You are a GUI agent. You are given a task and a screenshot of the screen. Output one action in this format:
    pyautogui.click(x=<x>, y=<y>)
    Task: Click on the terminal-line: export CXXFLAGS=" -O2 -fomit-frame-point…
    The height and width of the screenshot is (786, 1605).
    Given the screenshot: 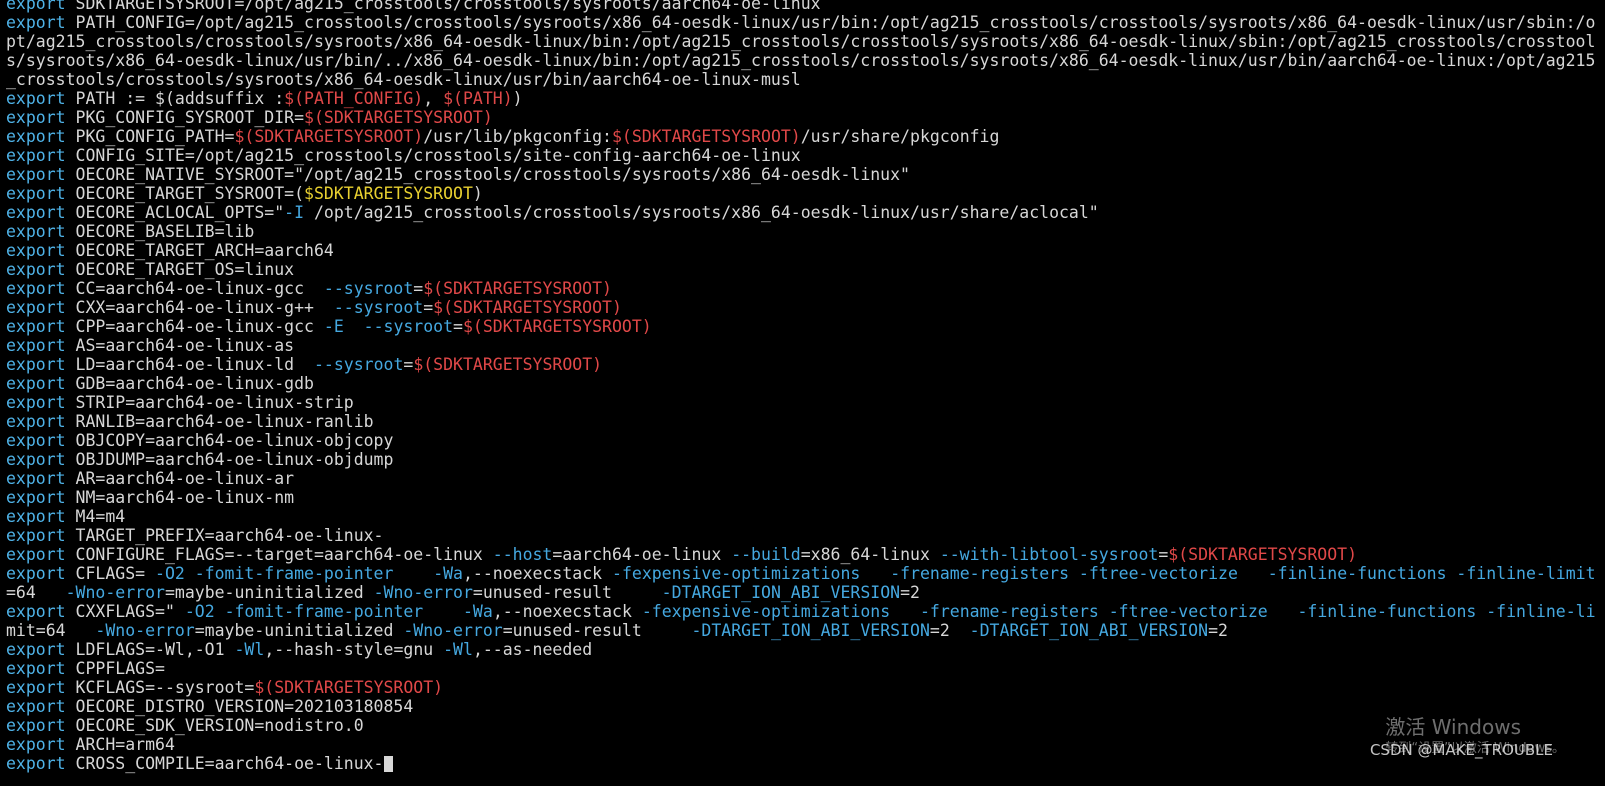 What is the action you would take?
    pyautogui.click(x=801, y=611)
    